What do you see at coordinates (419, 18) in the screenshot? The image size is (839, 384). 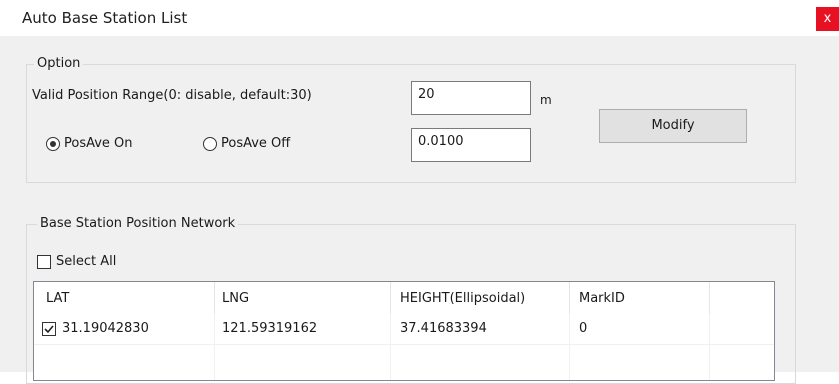 I see `title-bar: Auto Base Station List x` at bounding box center [419, 18].